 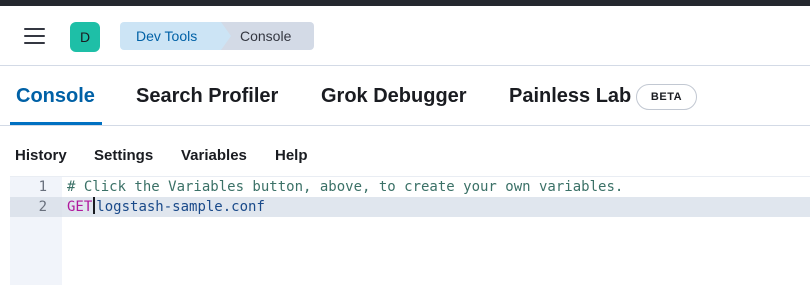 What do you see at coordinates (123, 155) in the screenshot?
I see `settings-button: Settings` at bounding box center [123, 155].